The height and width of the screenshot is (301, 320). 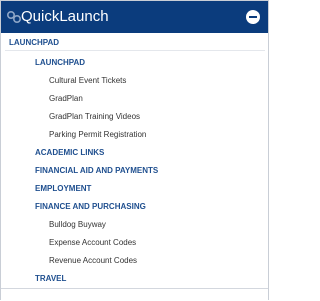 I want to click on panel-footer, so click(x=134, y=294).